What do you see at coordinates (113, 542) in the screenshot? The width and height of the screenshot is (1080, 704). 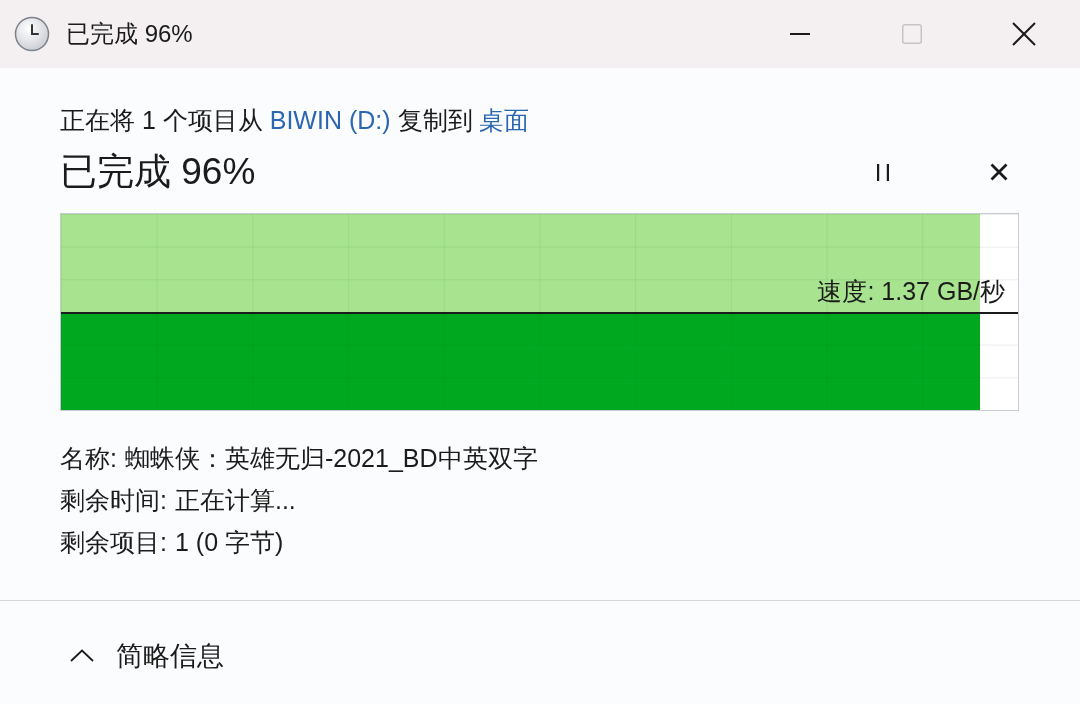 I see `detail-label: 剩余项目:` at bounding box center [113, 542].